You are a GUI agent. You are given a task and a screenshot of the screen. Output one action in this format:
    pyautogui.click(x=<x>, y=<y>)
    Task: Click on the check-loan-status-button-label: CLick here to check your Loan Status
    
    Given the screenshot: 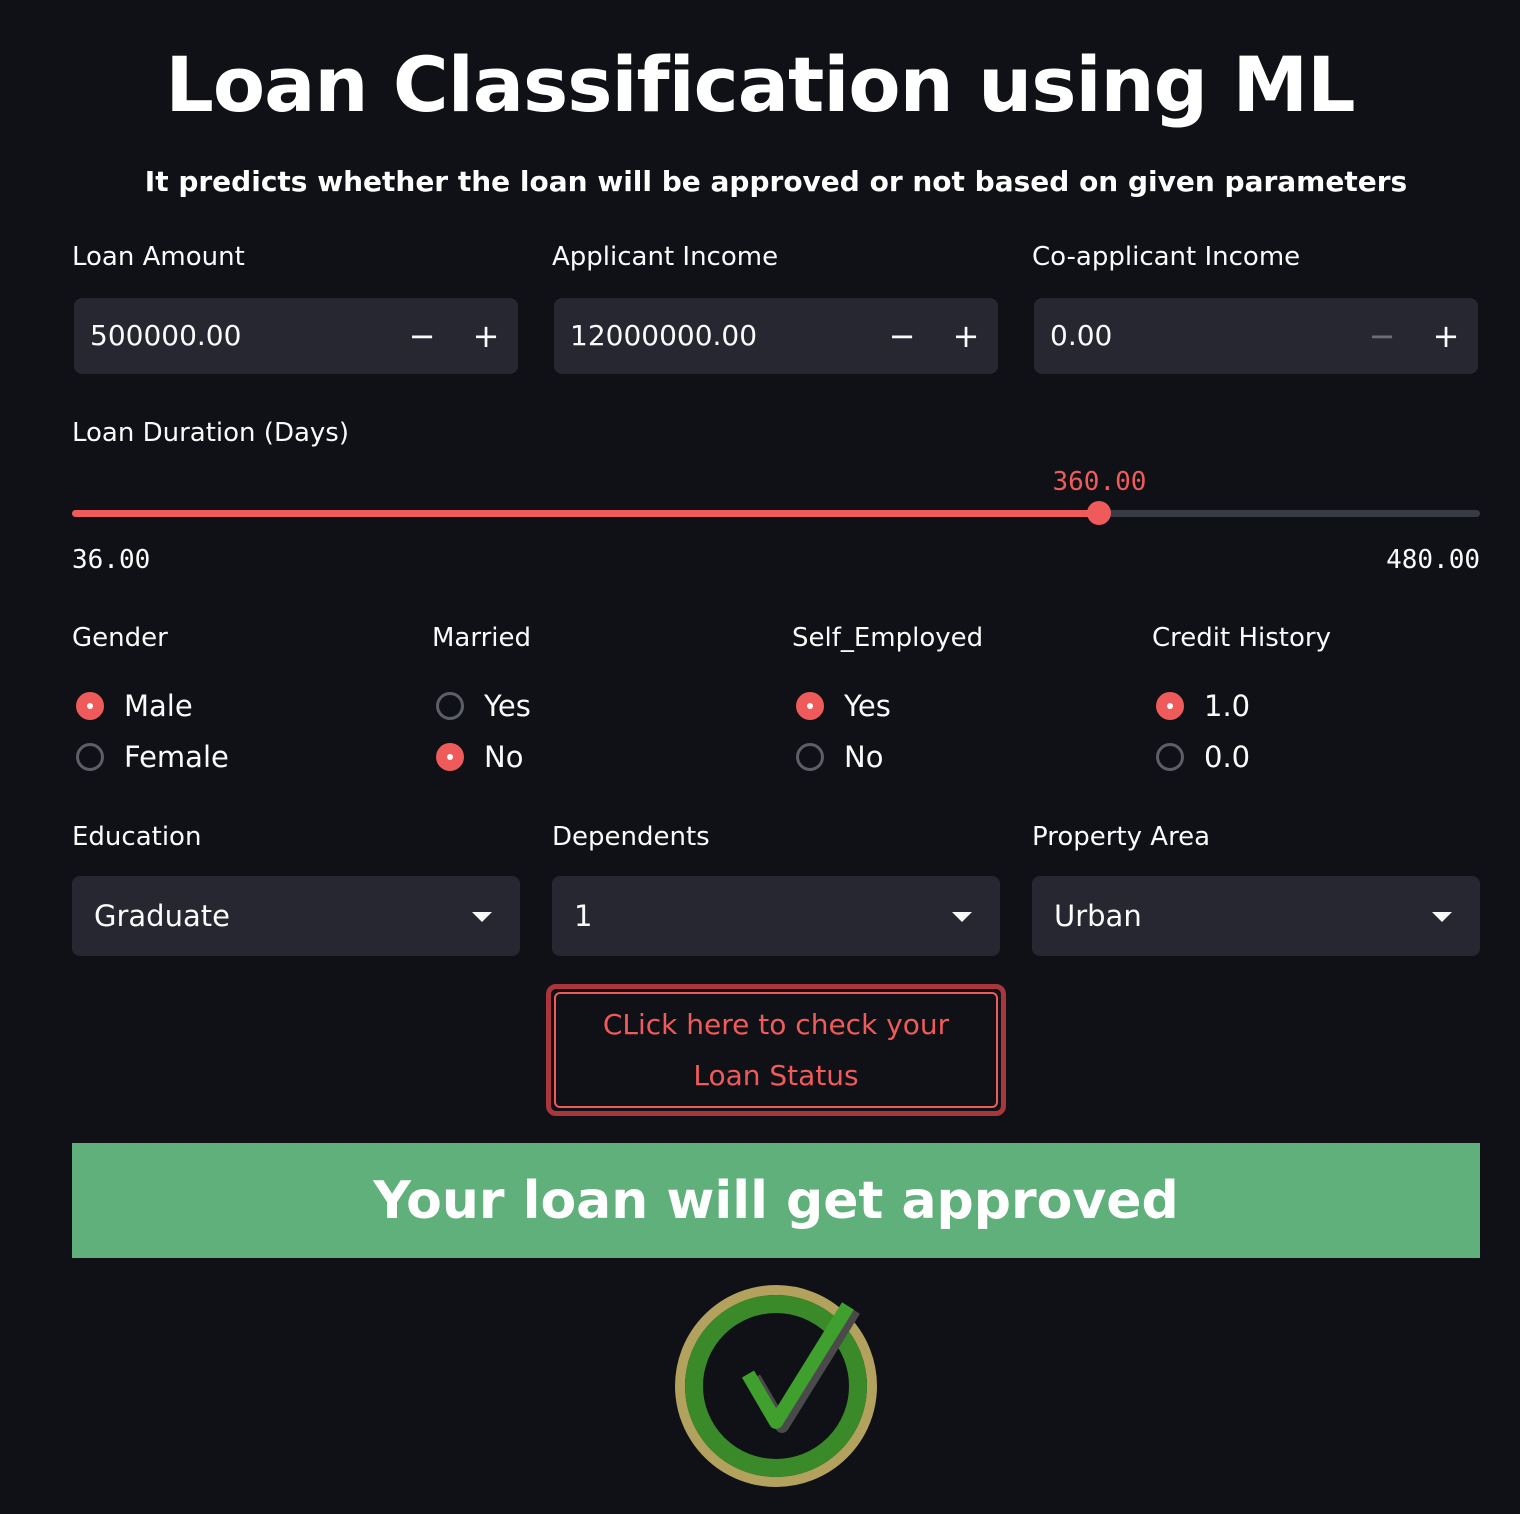 What is the action you would take?
    pyautogui.click(x=776, y=1050)
    